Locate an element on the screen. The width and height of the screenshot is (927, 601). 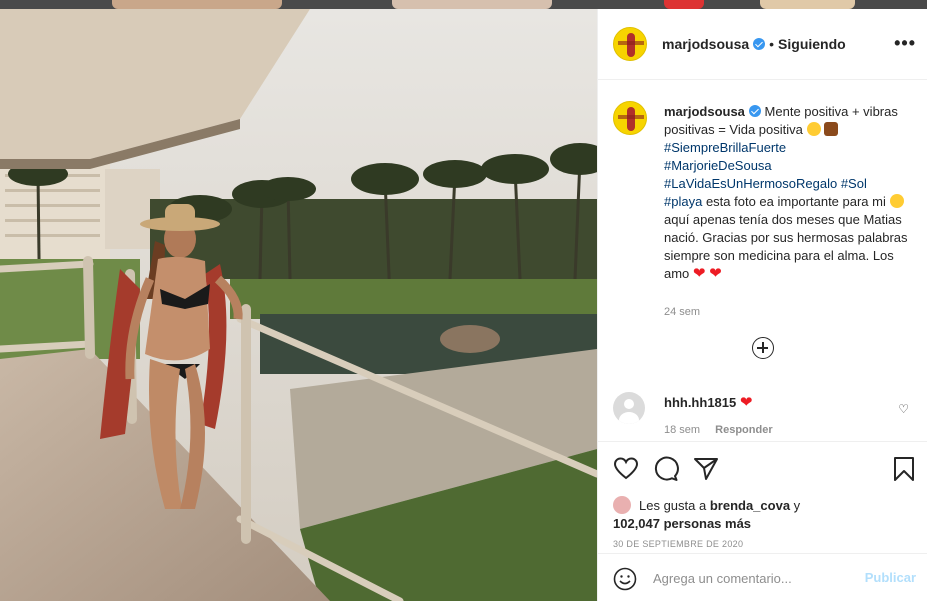
commenter-username: hhh.hh1815 is located at coordinates (700, 402).